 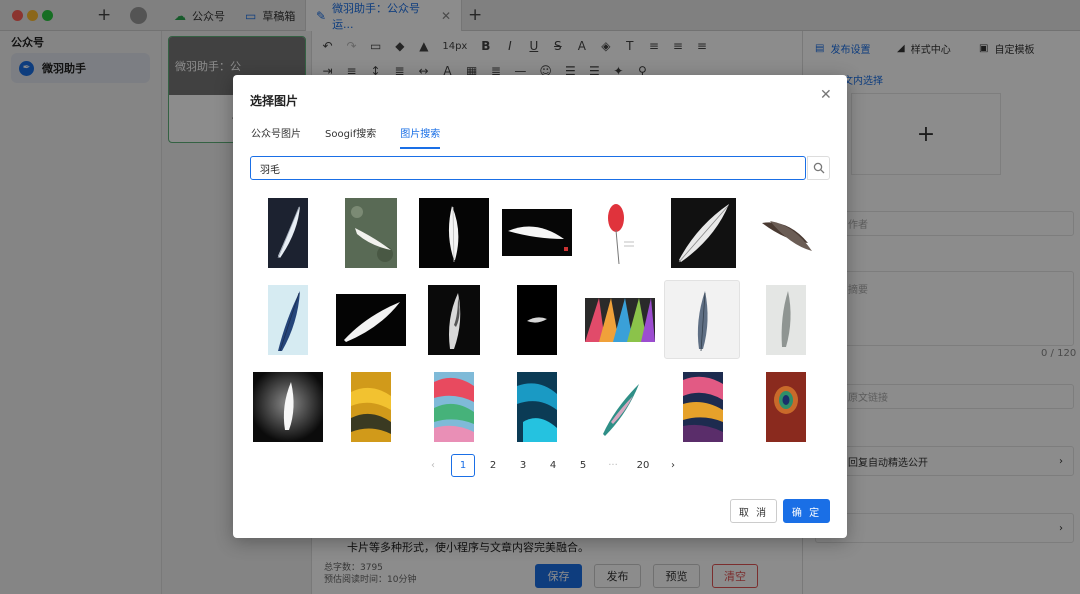 I want to click on dialog-tabs: 公众号图片 Soogif搜索 图片搜索, so click(x=346, y=137).